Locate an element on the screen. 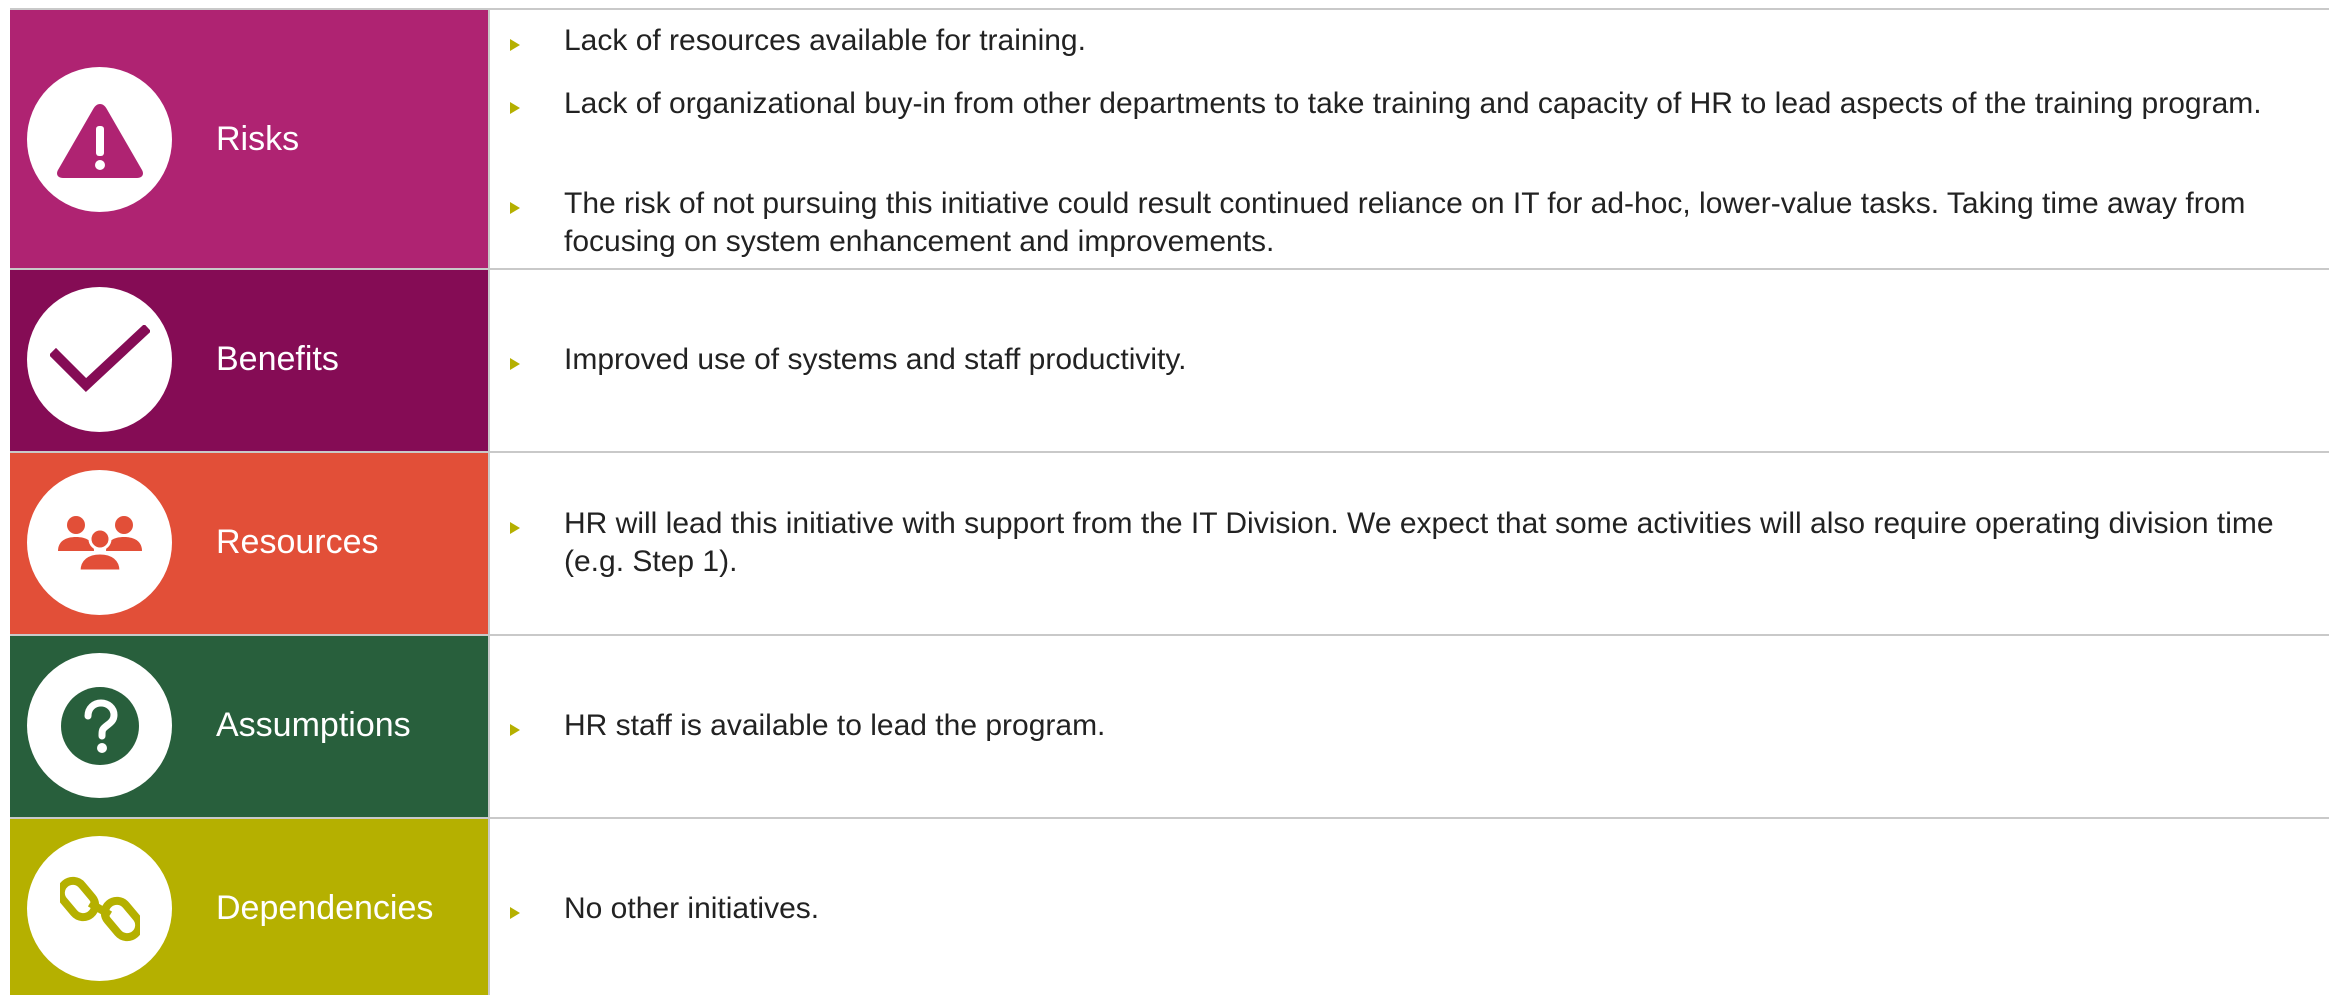  risks-icon-circle is located at coordinates (99, 139).